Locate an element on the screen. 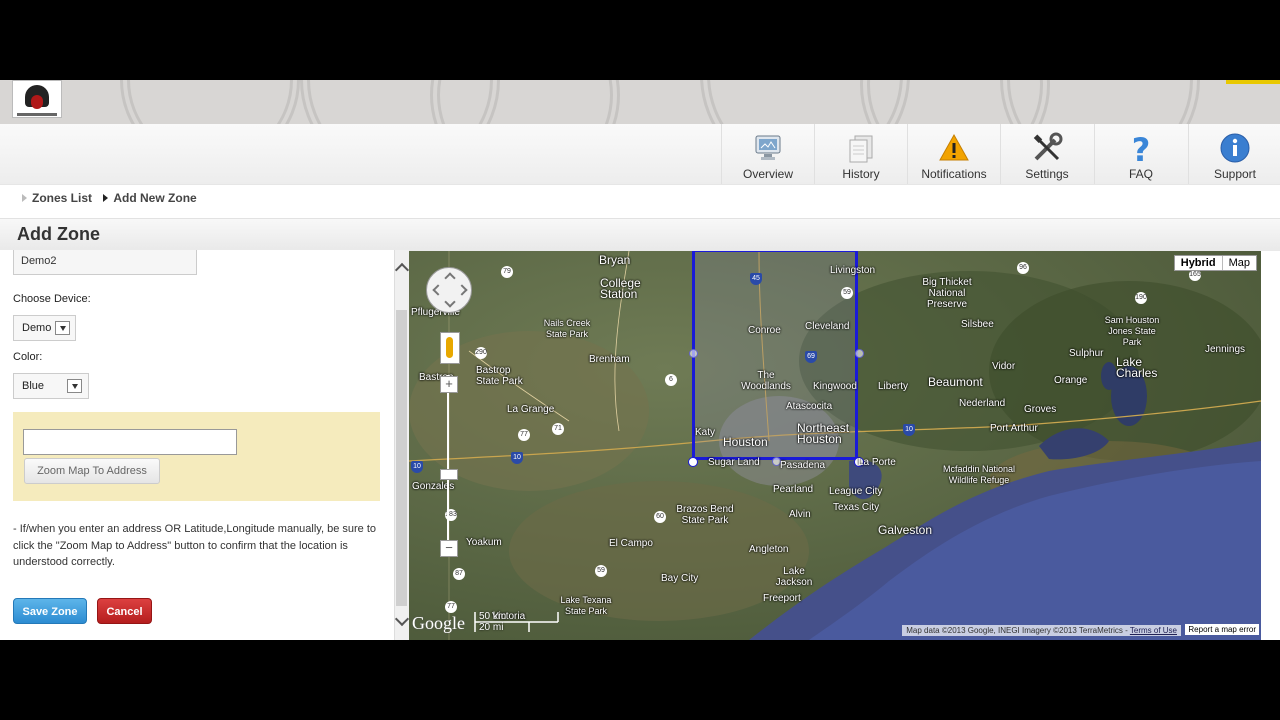  map-place-label: Brenham is located at coordinates (609, 359).